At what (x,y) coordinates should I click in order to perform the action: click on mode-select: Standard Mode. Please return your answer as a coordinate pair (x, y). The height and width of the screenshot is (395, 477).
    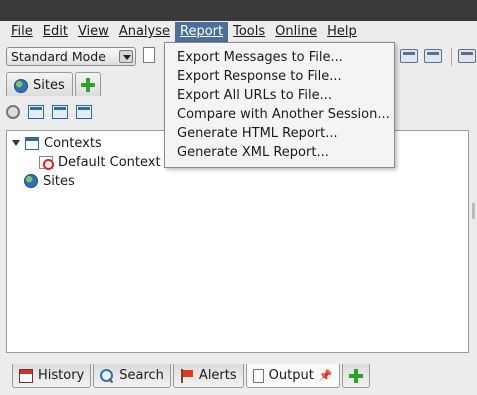
    Looking at the image, I should click on (71, 56).